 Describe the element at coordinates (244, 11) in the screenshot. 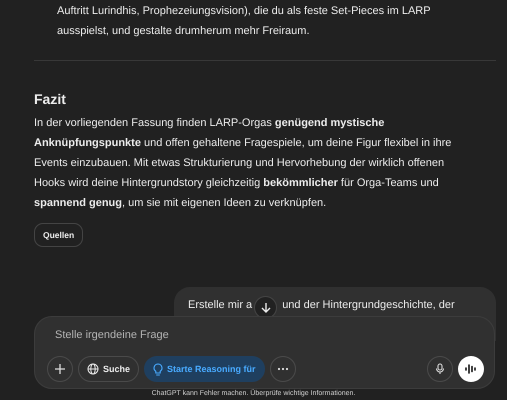

I see `list-text: Auftritt Lurindhis, Prophezeiungsvision), die du als feste Set-Pieces im LARP` at that location.